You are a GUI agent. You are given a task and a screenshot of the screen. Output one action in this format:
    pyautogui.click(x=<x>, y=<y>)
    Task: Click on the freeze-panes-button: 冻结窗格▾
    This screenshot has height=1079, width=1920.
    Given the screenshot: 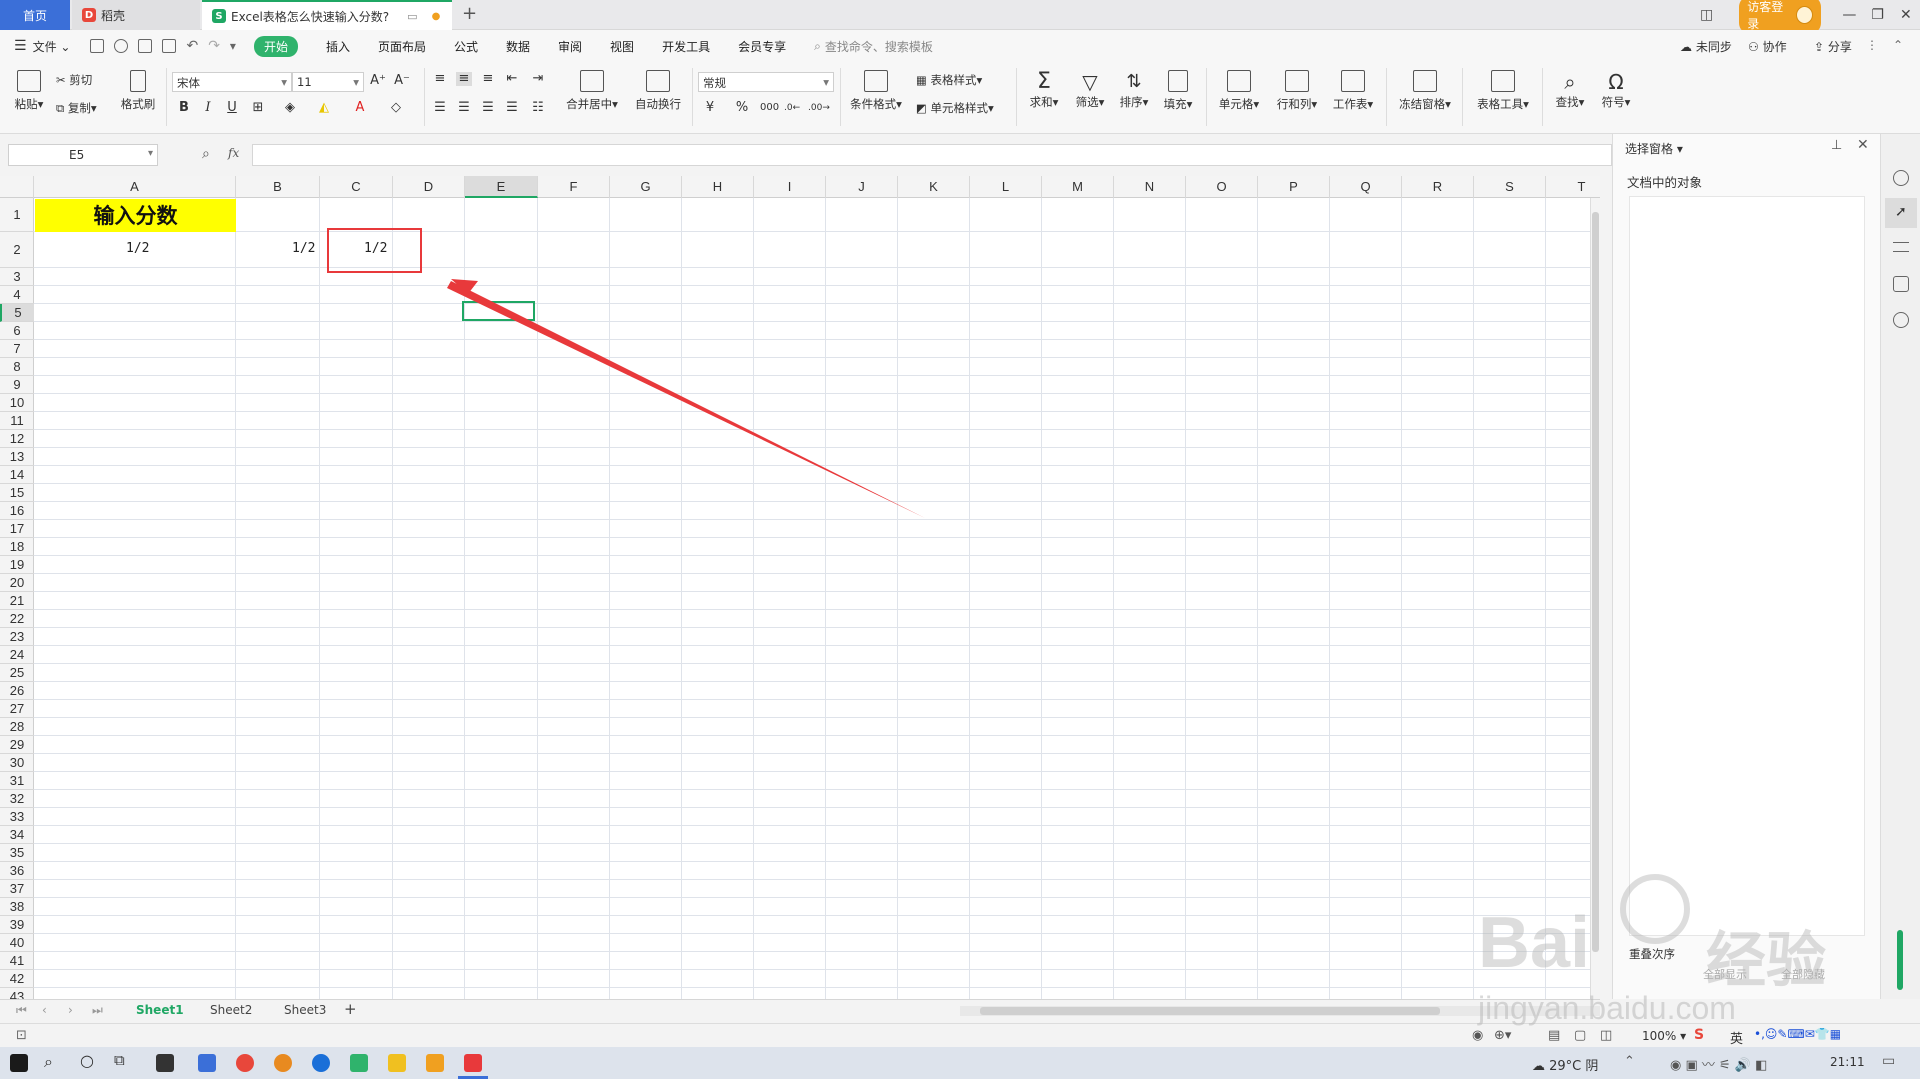 What is the action you would take?
    pyautogui.click(x=1425, y=91)
    